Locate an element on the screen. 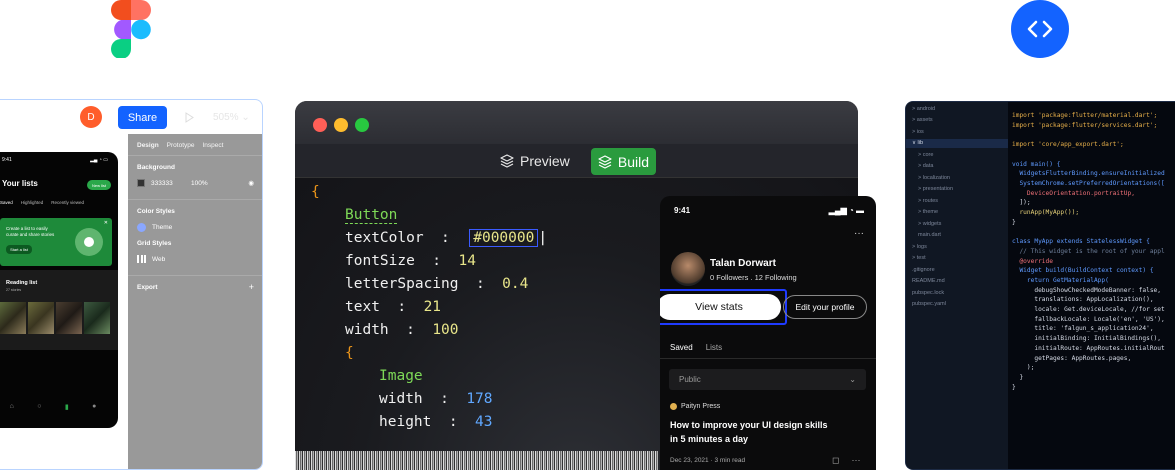 Image resolution: width=1175 pixels, height=470 pixels. tab-inspect: Inspect is located at coordinates (213, 145).